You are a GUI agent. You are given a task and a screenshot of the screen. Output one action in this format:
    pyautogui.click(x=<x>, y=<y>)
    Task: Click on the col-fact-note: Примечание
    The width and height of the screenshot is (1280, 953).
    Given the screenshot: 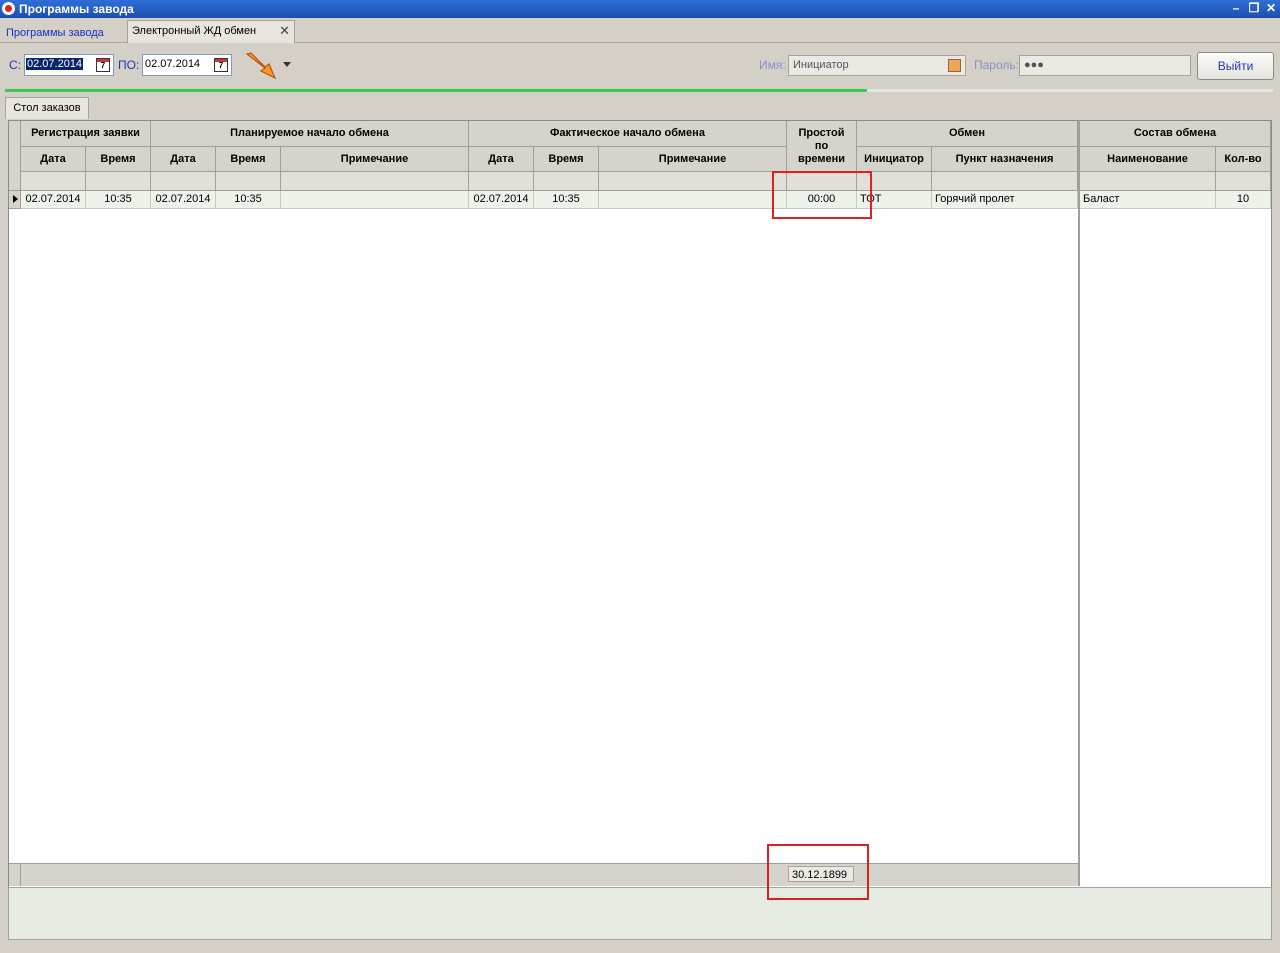 What is the action you would take?
    pyautogui.click(x=693, y=159)
    